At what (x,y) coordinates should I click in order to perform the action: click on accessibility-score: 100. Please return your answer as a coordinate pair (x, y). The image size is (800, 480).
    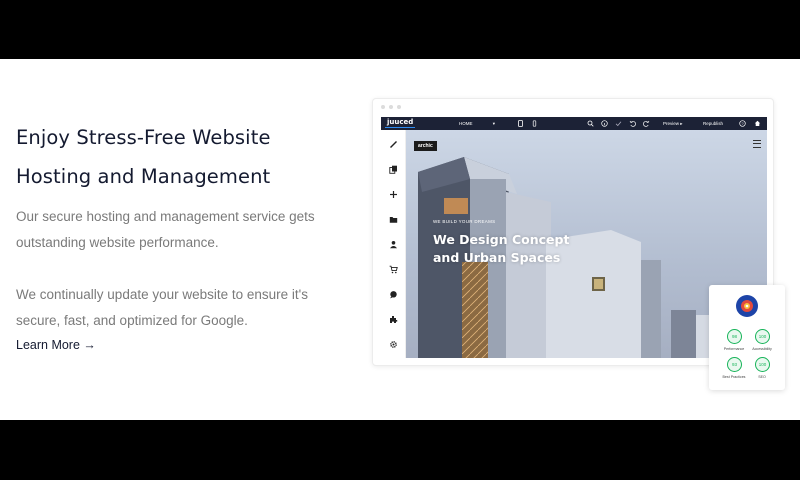
    Looking at the image, I should click on (762, 336).